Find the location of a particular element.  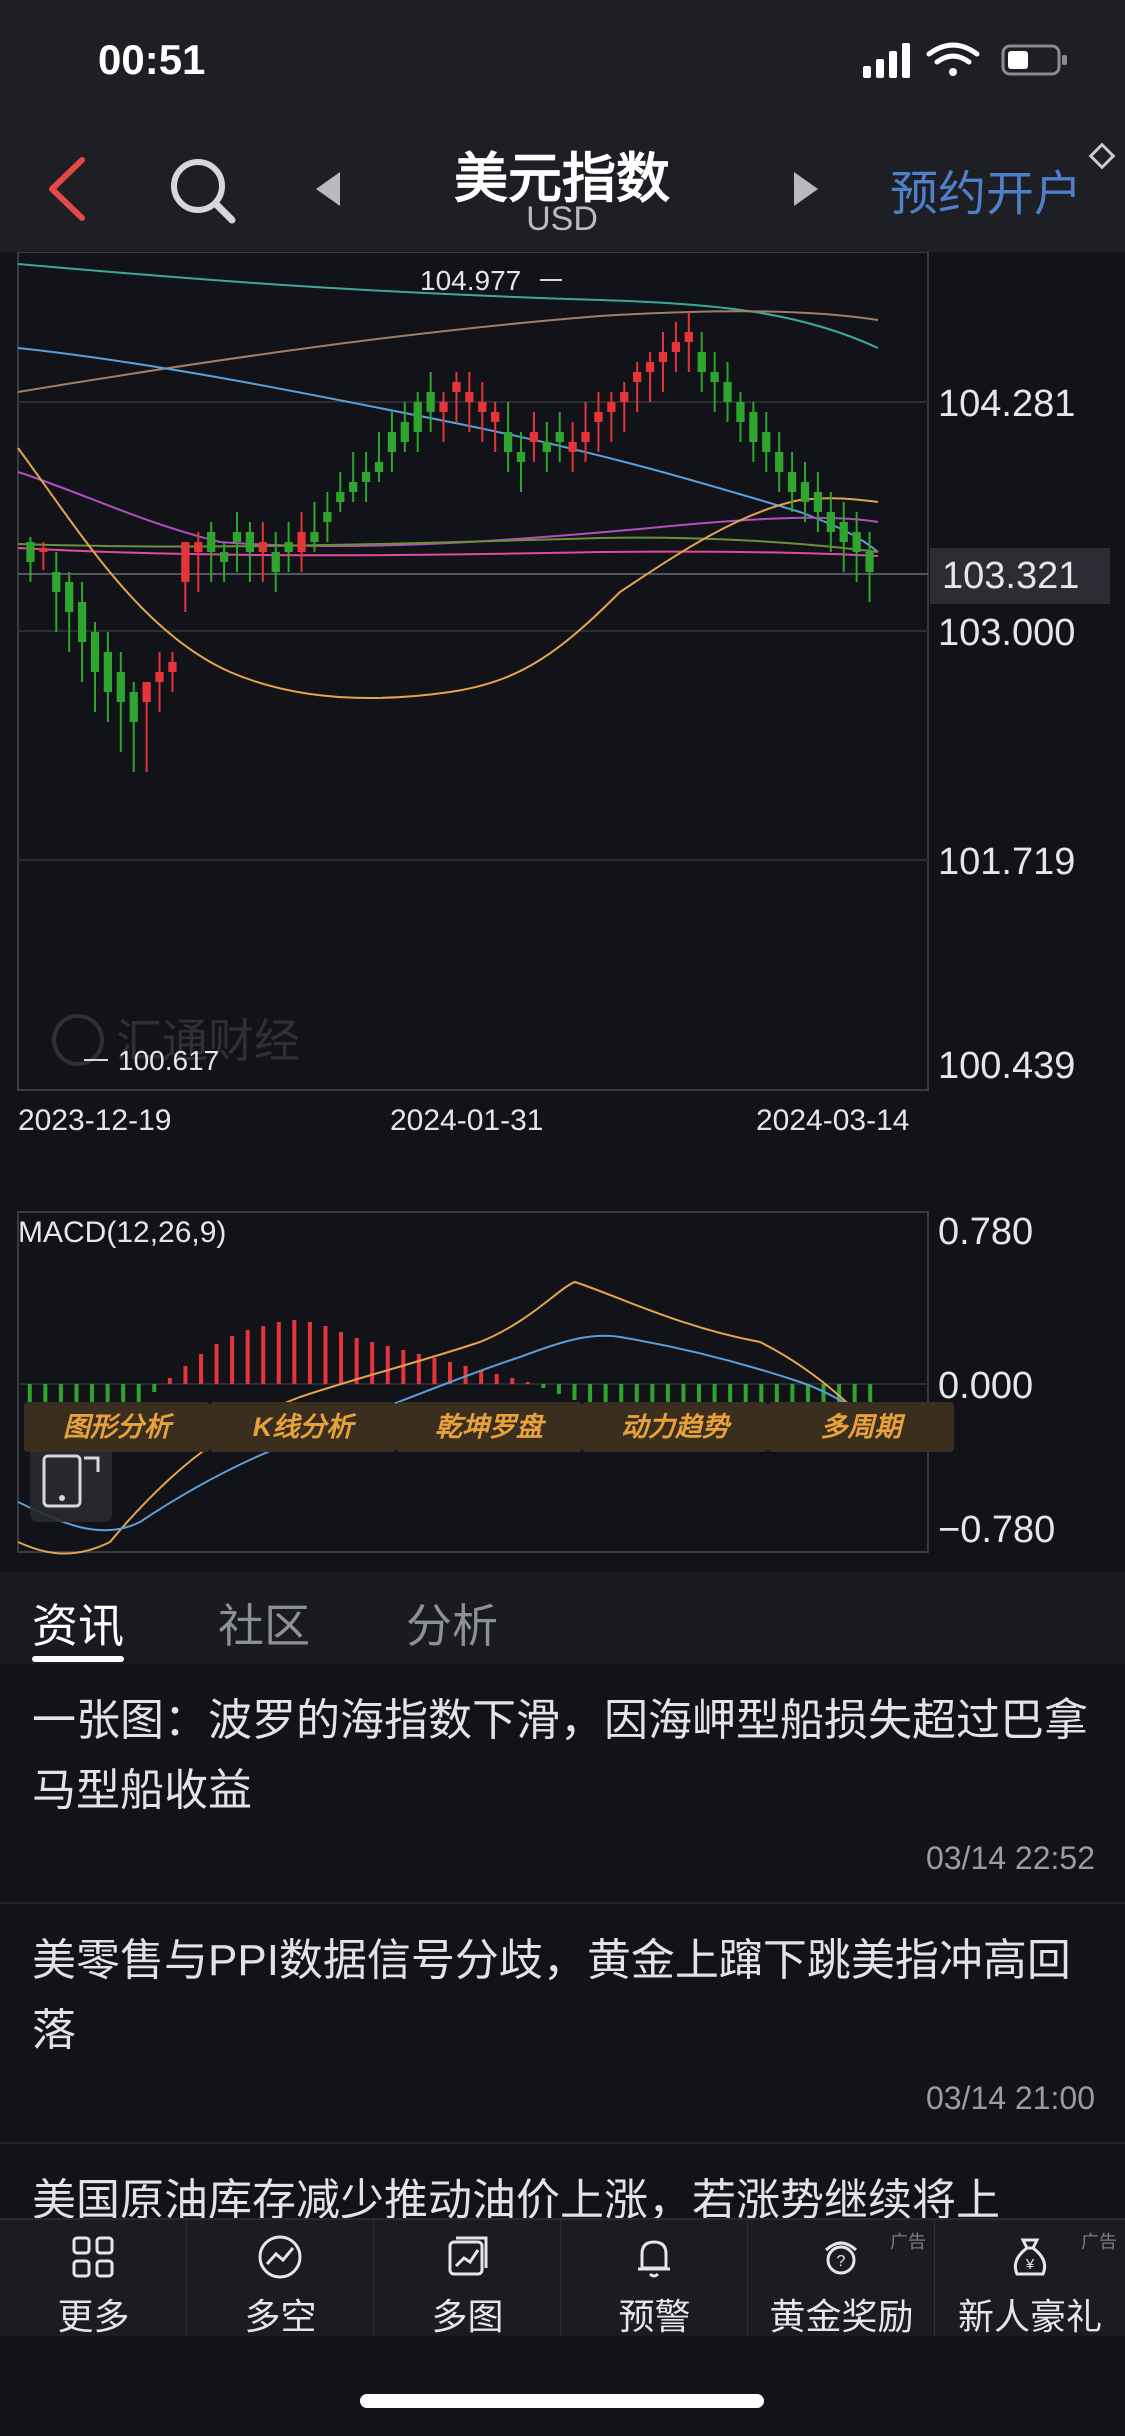

x-tick-label: 2023-12-19 is located at coordinates (94, 1120).